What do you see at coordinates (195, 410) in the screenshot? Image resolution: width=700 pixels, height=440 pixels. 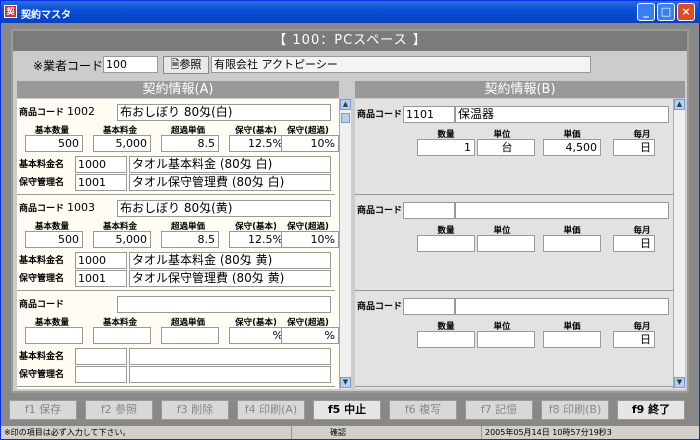 I see `fkey-3-button: f3 削除` at bounding box center [195, 410].